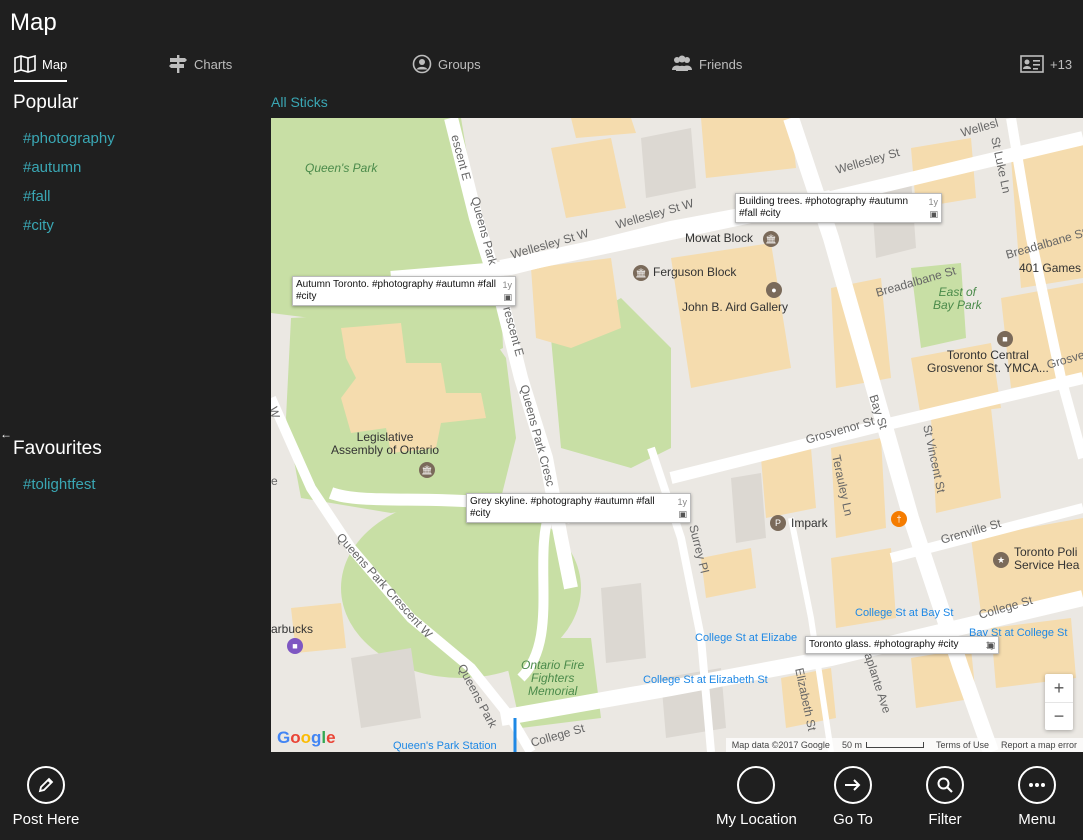  What do you see at coordinates (962, 745) in the screenshot?
I see `terms-link: Terms of Use` at bounding box center [962, 745].